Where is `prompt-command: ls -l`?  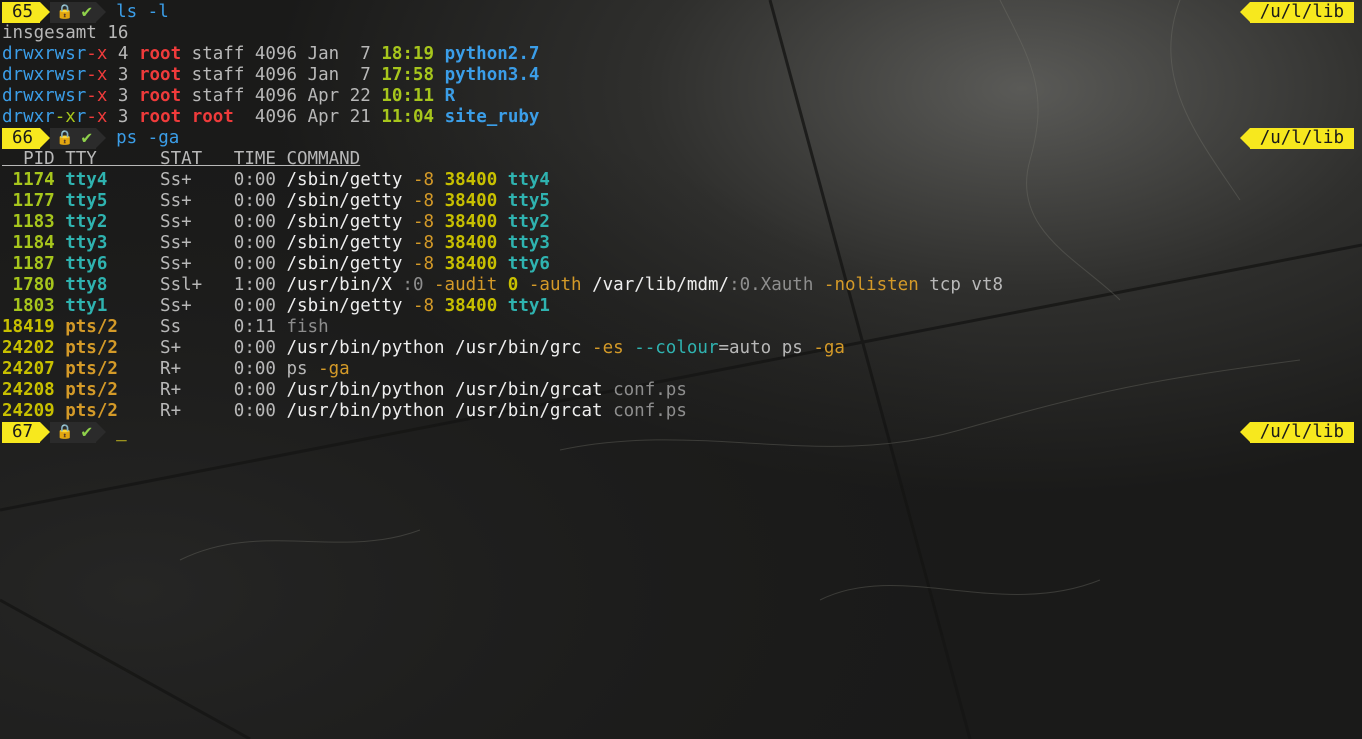 prompt-command: ls -l is located at coordinates (137, 12).